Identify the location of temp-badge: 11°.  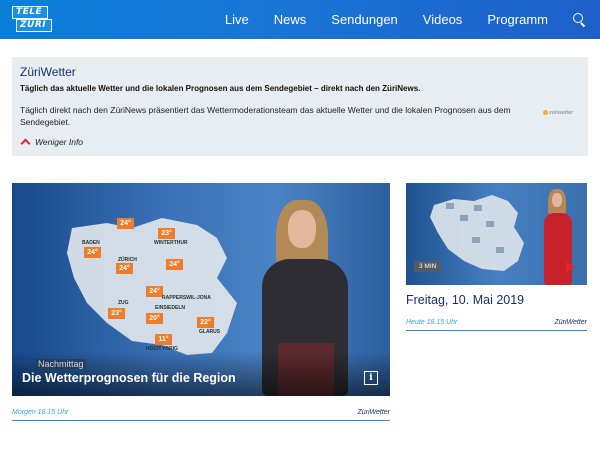
(163, 339).